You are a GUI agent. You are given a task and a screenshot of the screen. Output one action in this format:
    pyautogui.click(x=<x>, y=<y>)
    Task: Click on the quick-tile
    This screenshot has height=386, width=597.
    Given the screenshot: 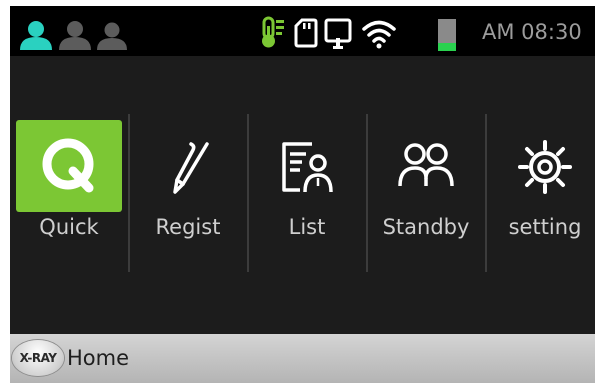 What is the action you would take?
    pyautogui.click(x=69, y=166)
    